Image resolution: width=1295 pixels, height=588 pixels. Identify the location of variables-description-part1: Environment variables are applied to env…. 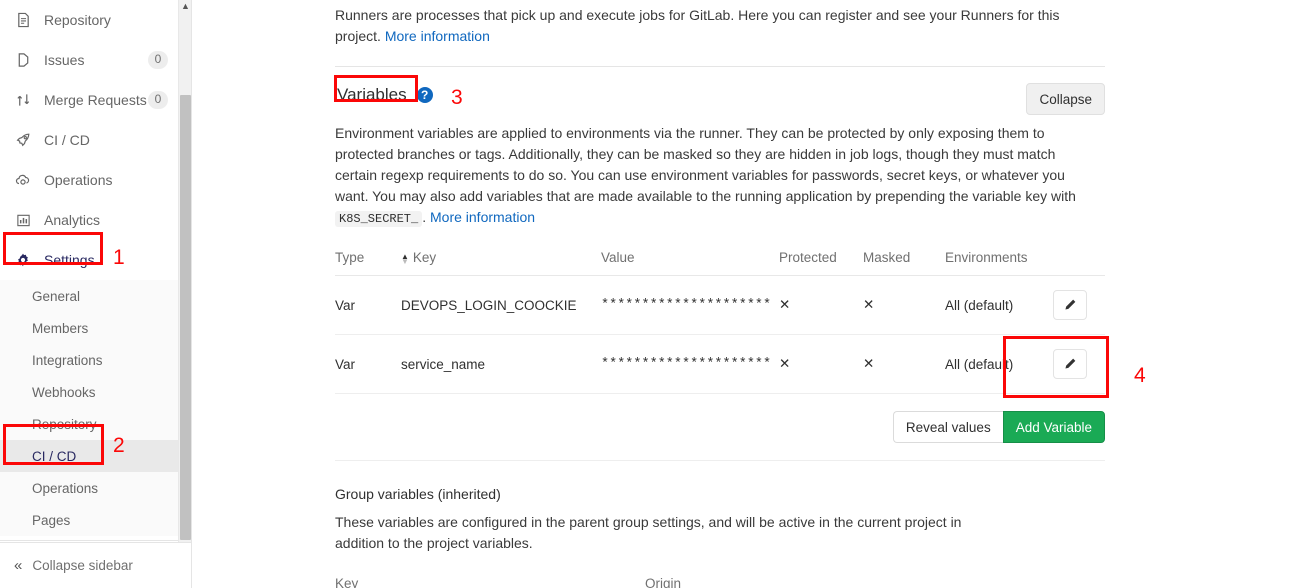
(705, 164).